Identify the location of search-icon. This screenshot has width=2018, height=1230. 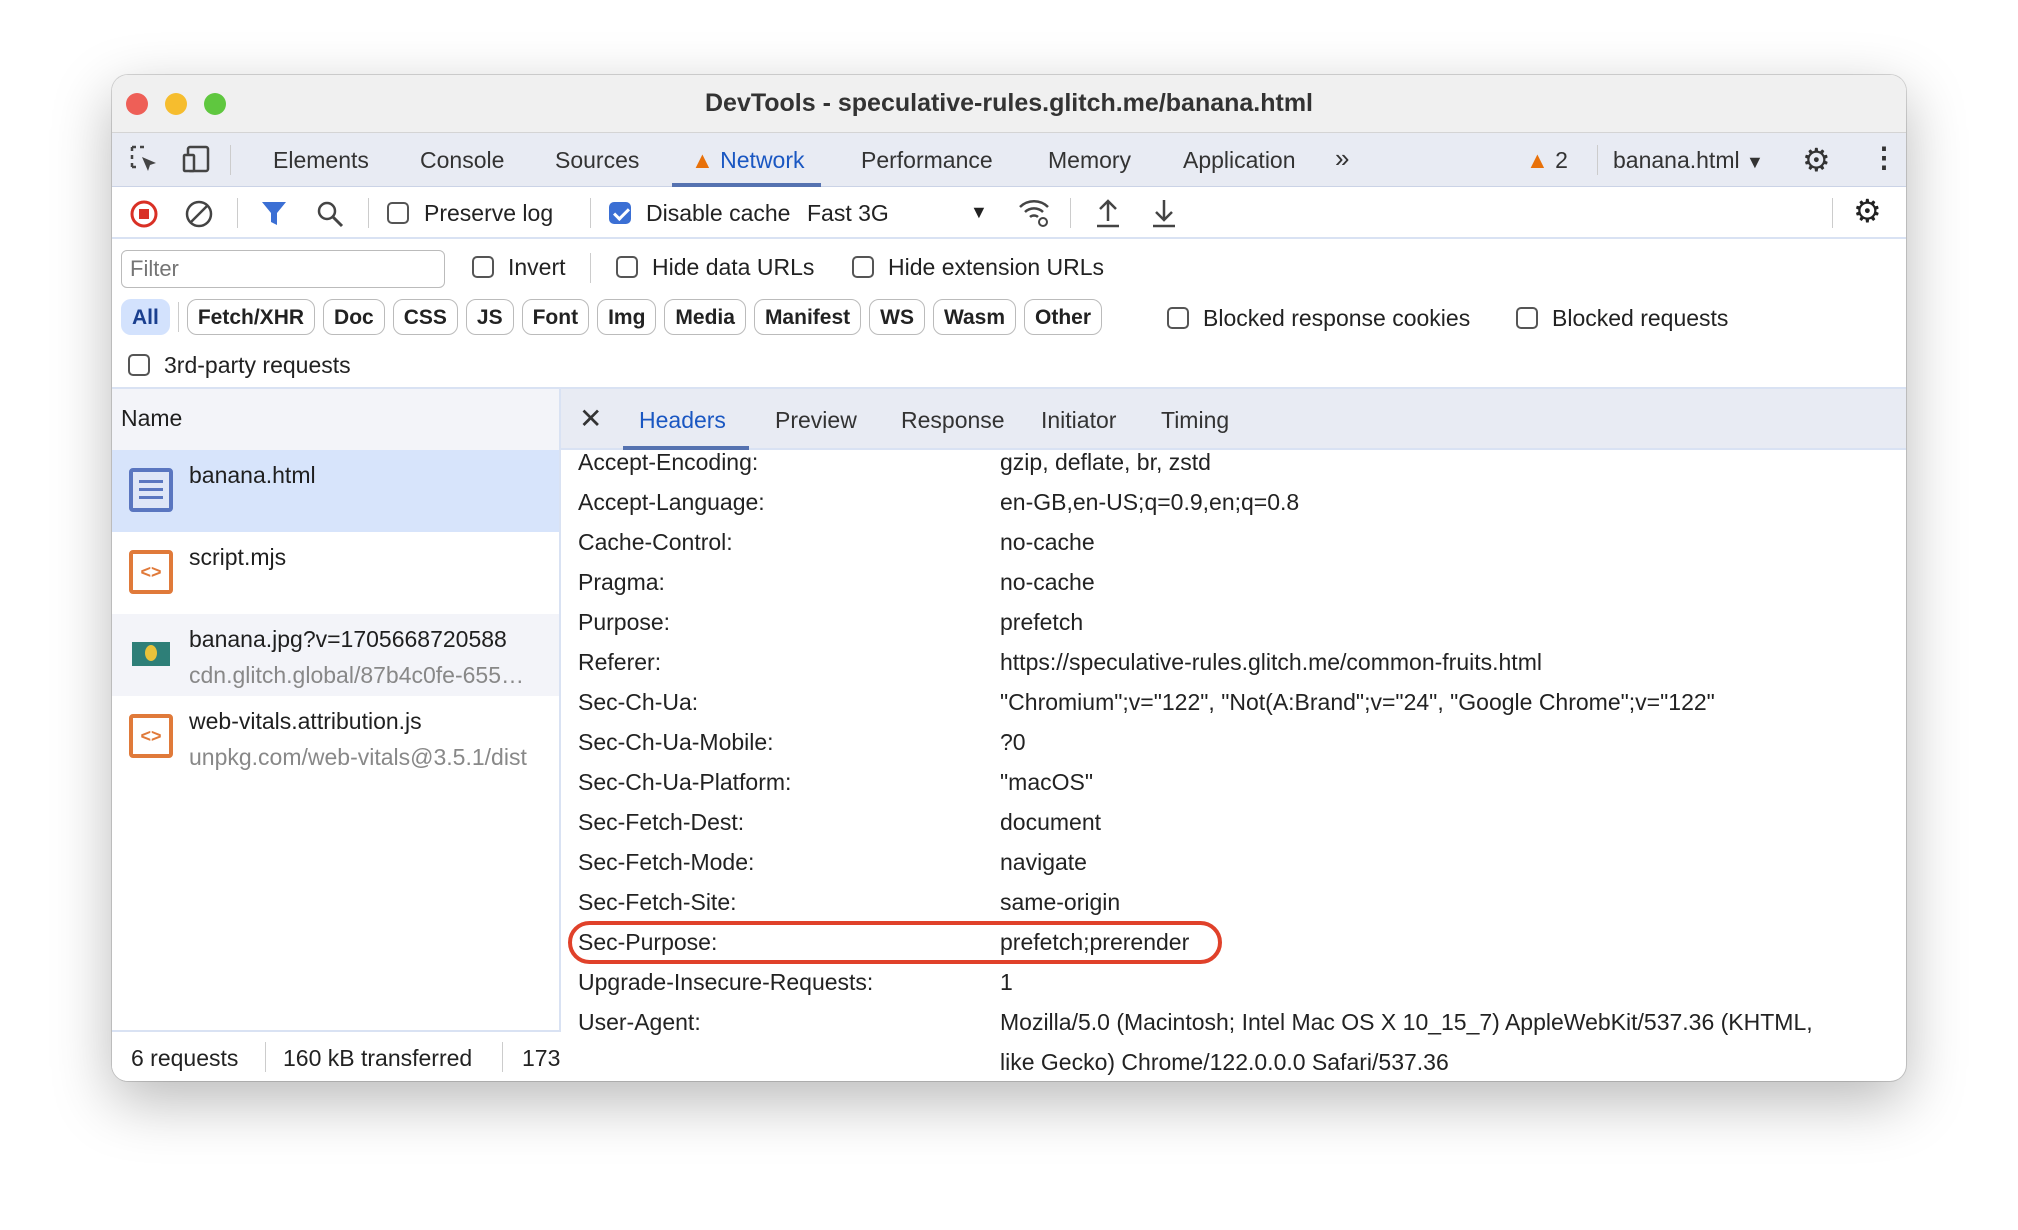
(330, 214).